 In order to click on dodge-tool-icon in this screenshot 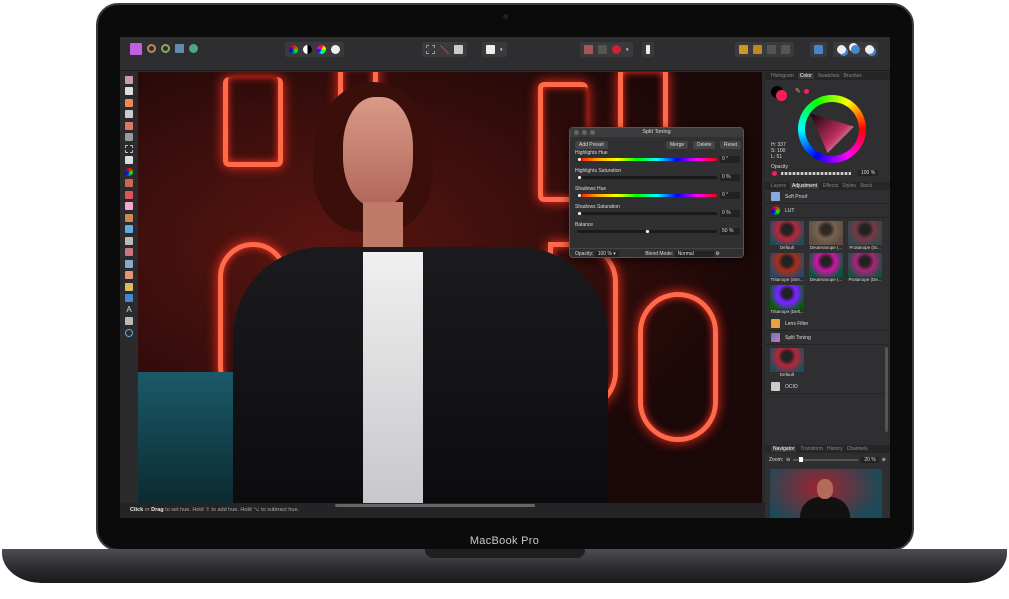, I will do `click(129, 217)`.